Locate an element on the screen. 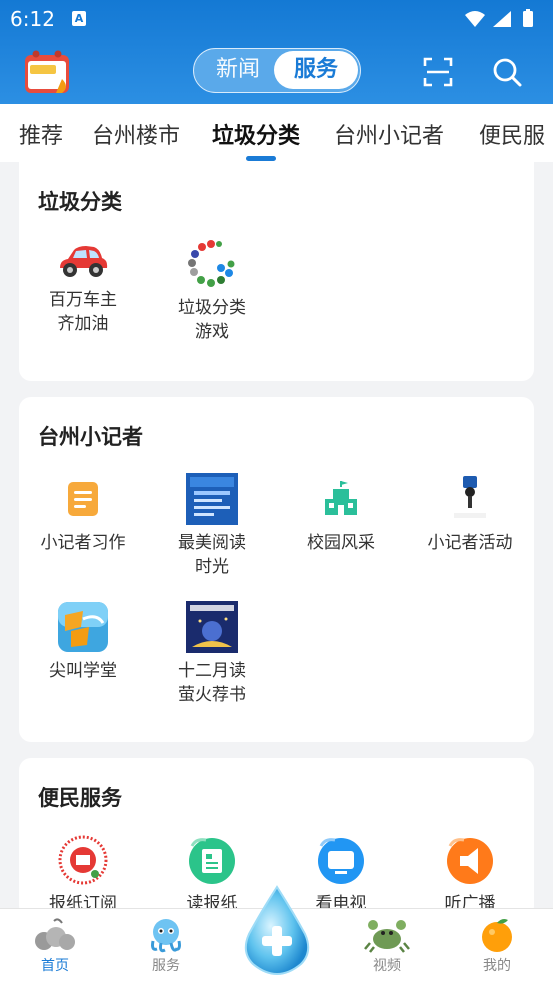 This screenshot has height=984, width=553. seg-service: 服务 is located at coordinates (316, 70).